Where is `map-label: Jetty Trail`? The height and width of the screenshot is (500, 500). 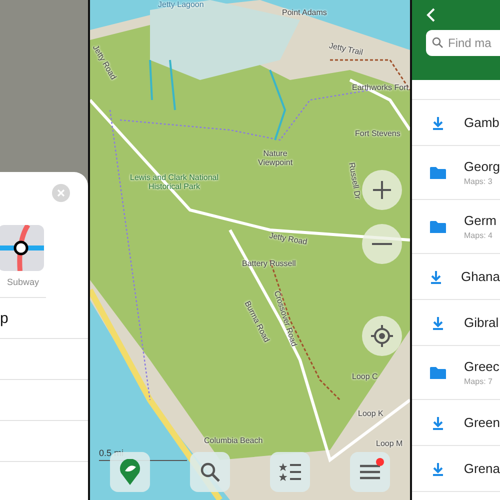
map-label: Jetty Trail is located at coordinates (346, 50).